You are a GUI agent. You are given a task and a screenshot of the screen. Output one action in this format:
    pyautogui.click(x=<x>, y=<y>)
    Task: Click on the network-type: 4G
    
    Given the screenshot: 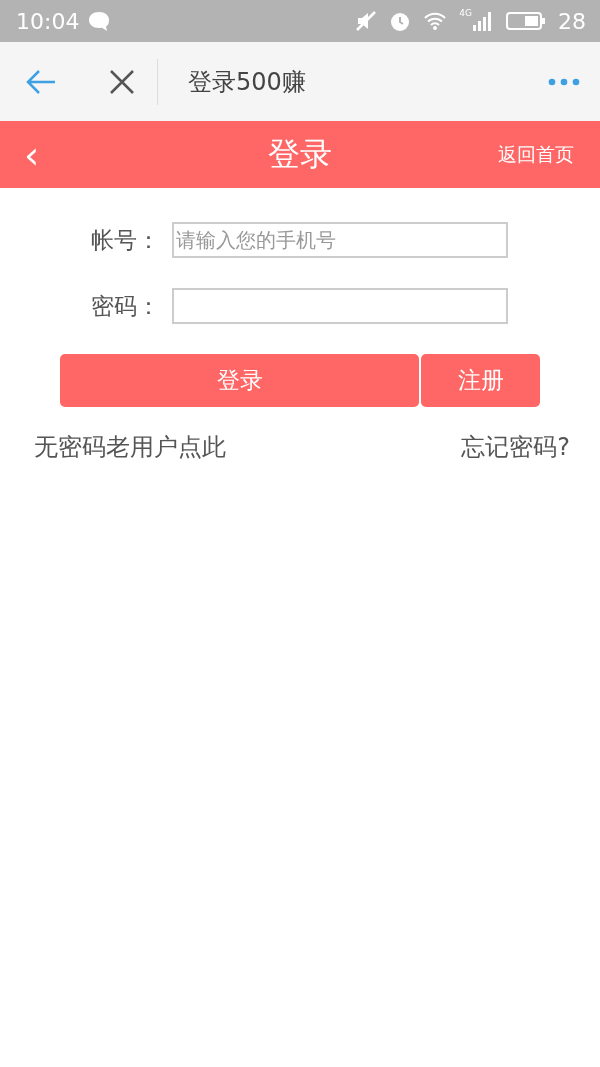 What is the action you would take?
    pyautogui.click(x=465, y=13)
    